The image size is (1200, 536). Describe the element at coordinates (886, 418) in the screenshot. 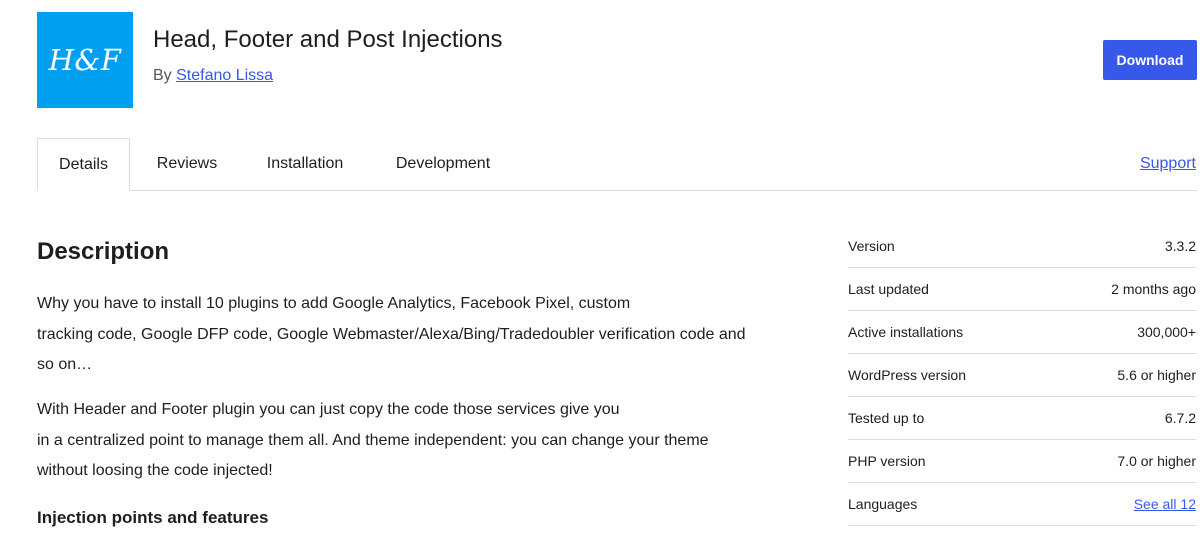

I see `meta-label: Tested up to` at that location.